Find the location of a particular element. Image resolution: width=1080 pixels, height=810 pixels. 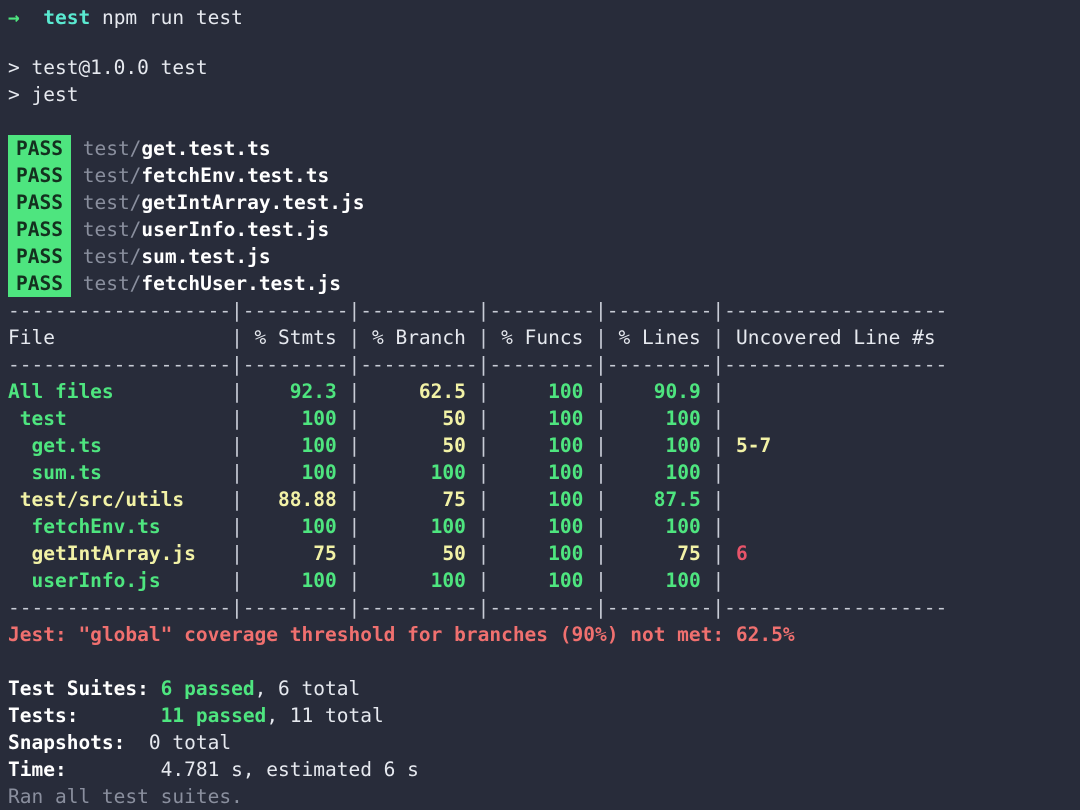

pad-a is located at coordinates (155, 688).